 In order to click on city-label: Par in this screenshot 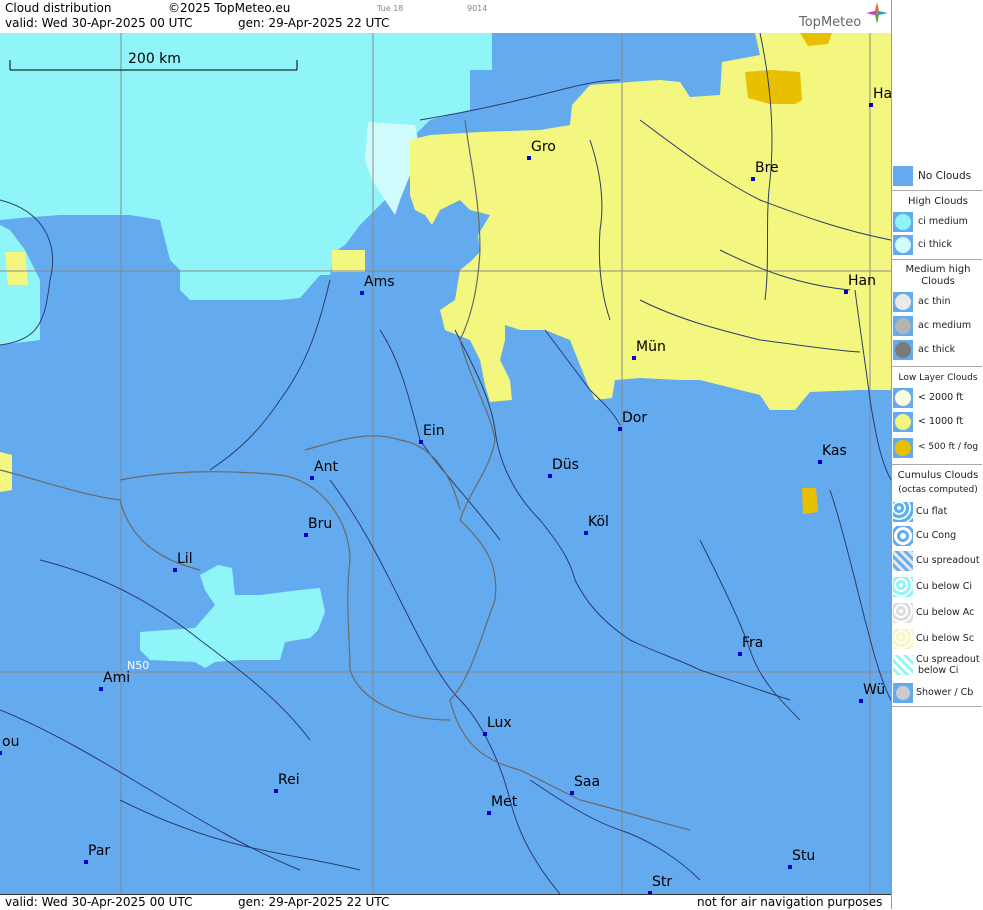, I will do `click(99, 851)`.